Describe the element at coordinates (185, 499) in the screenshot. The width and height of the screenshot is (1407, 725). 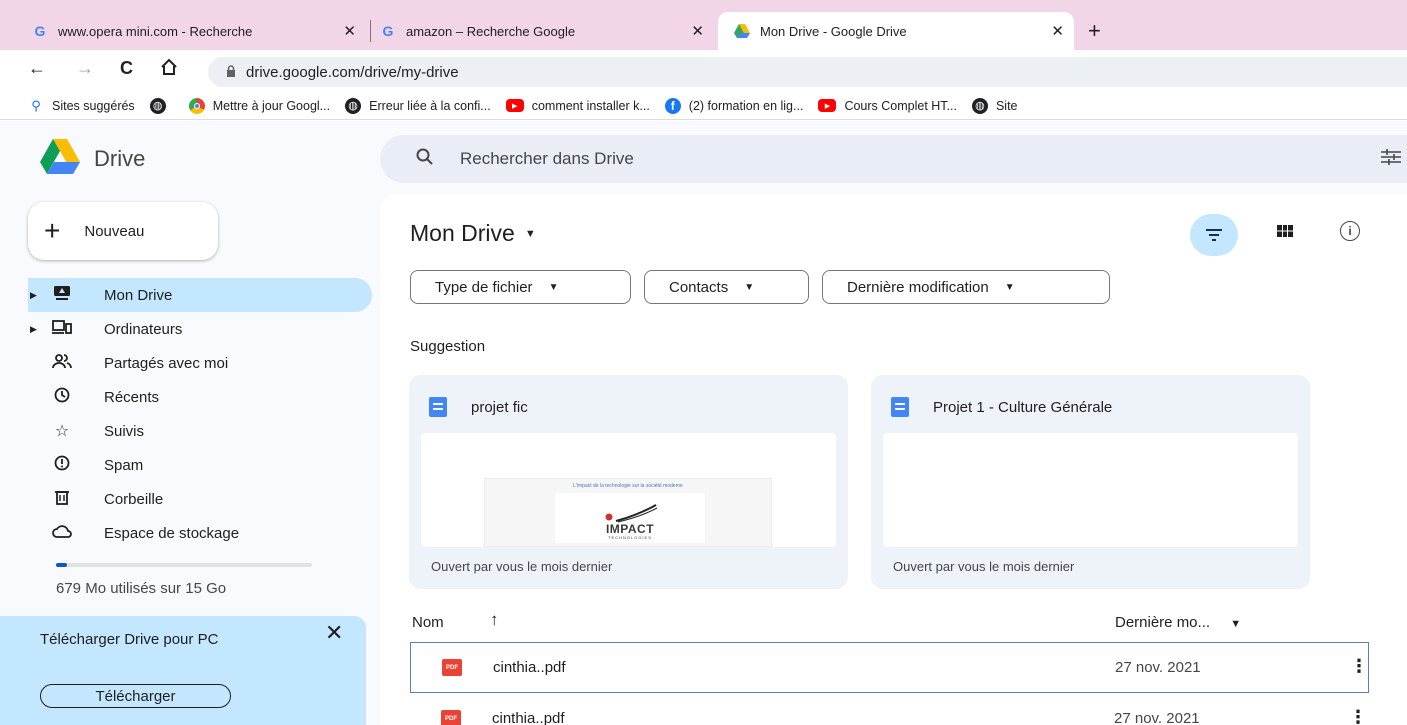
I see `sidebar-item-trash: Corbeille` at that location.